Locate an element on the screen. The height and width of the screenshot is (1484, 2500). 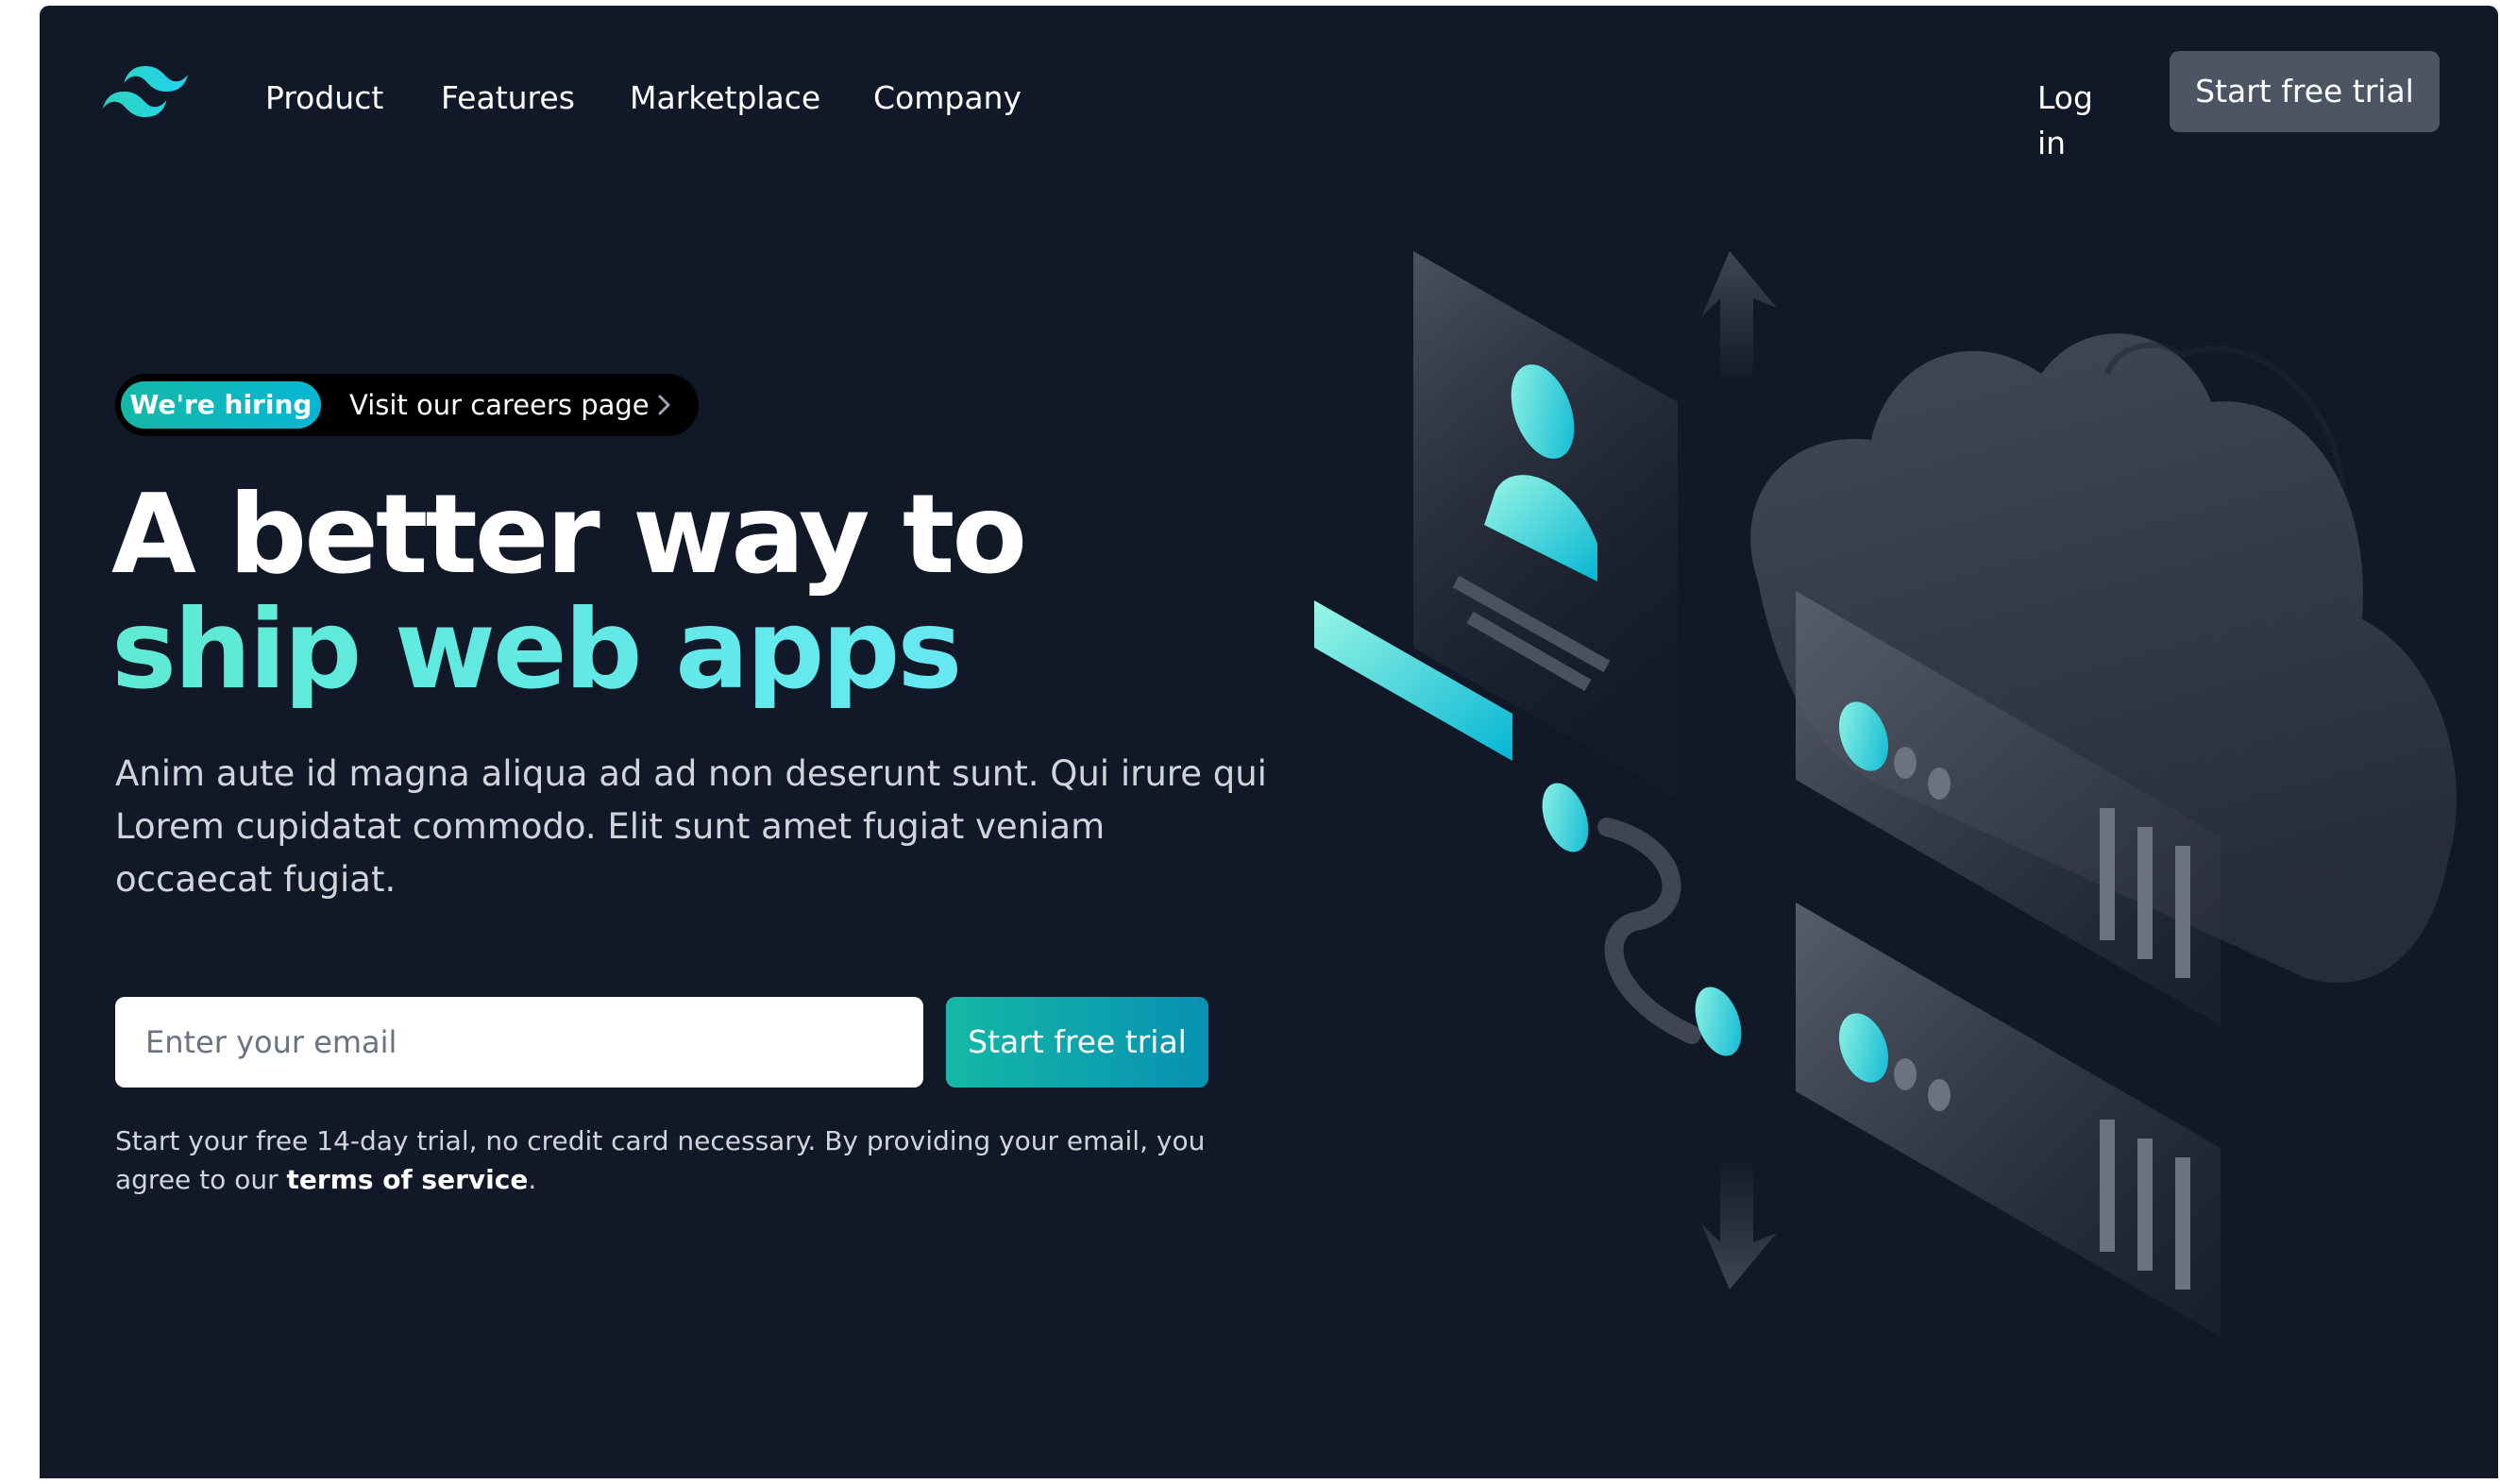
hero-title-line2: ship web apps is located at coordinates (630, 650).